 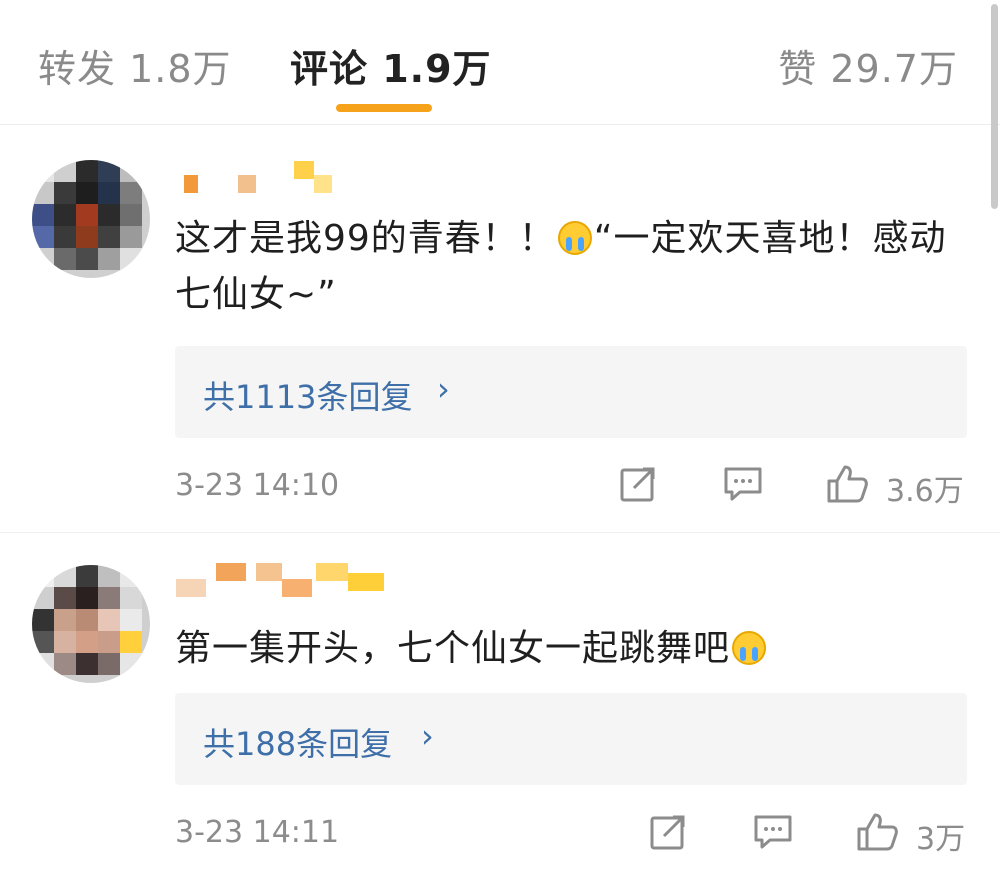 What do you see at coordinates (308, 397) in the screenshot?
I see `replies-count-label: 共1113条回复` at bounding box center [308, 397].